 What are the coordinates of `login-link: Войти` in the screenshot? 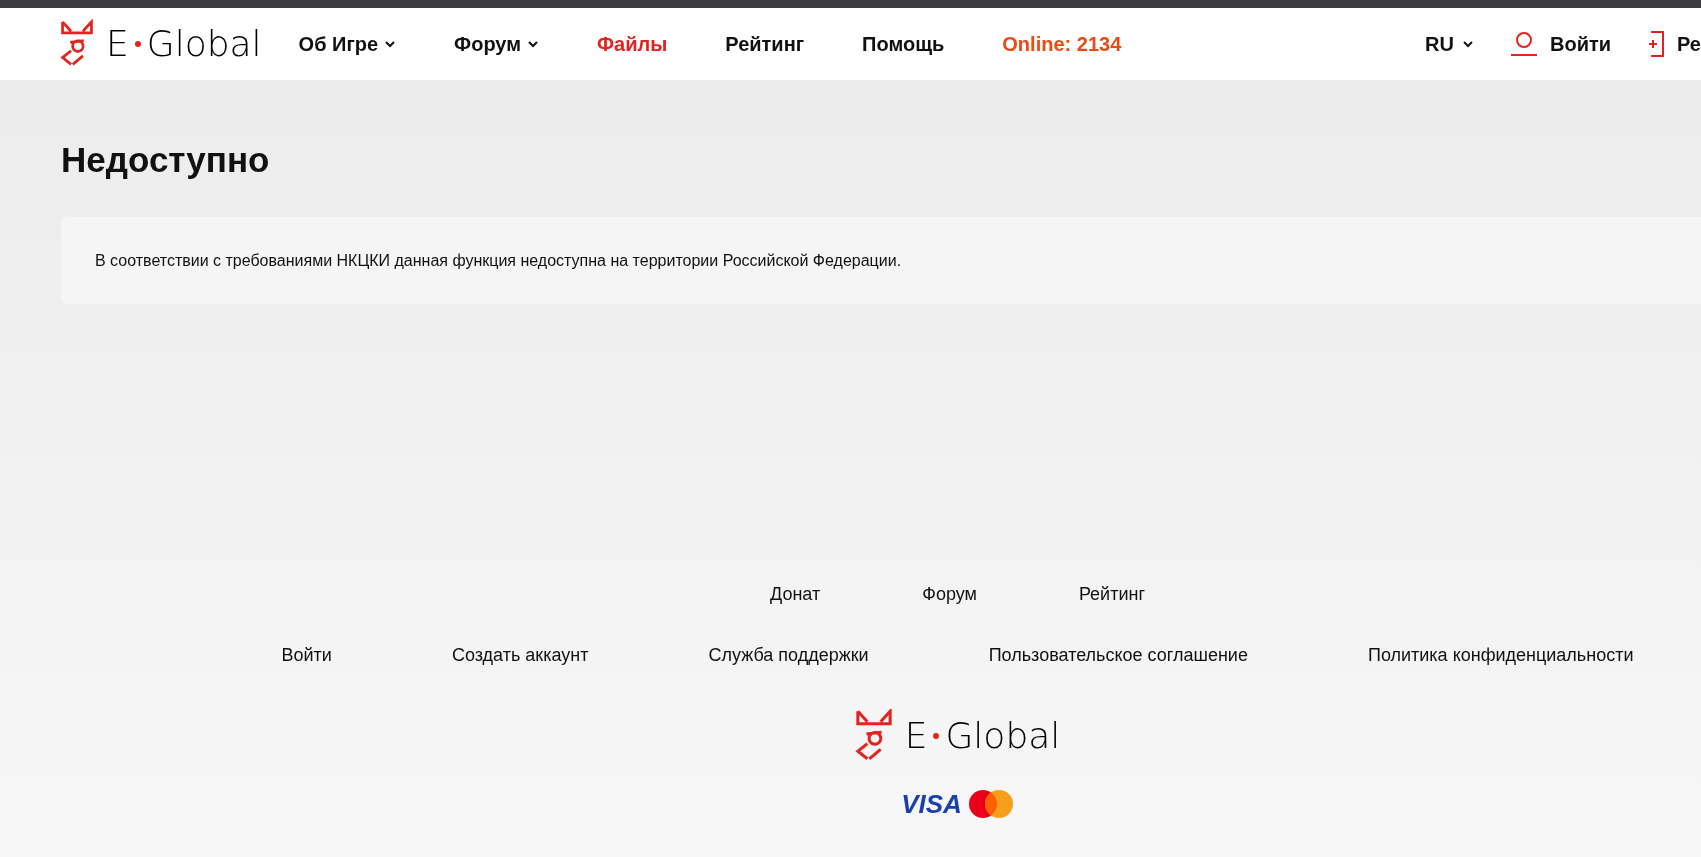 It's located at (1561, 44).